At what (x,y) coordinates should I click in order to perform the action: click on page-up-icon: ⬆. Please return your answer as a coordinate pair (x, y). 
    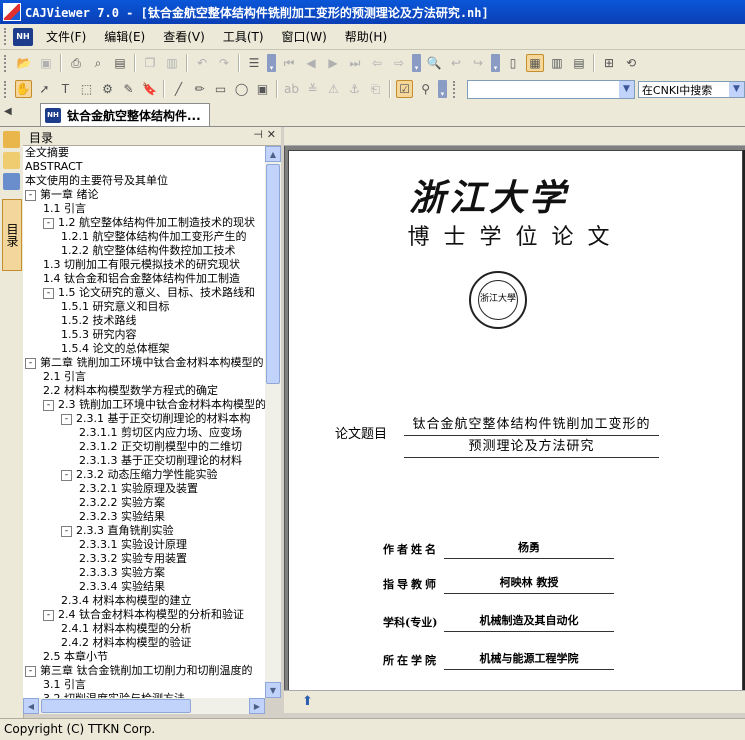
    Looking at the image, I should click on (307, 701).